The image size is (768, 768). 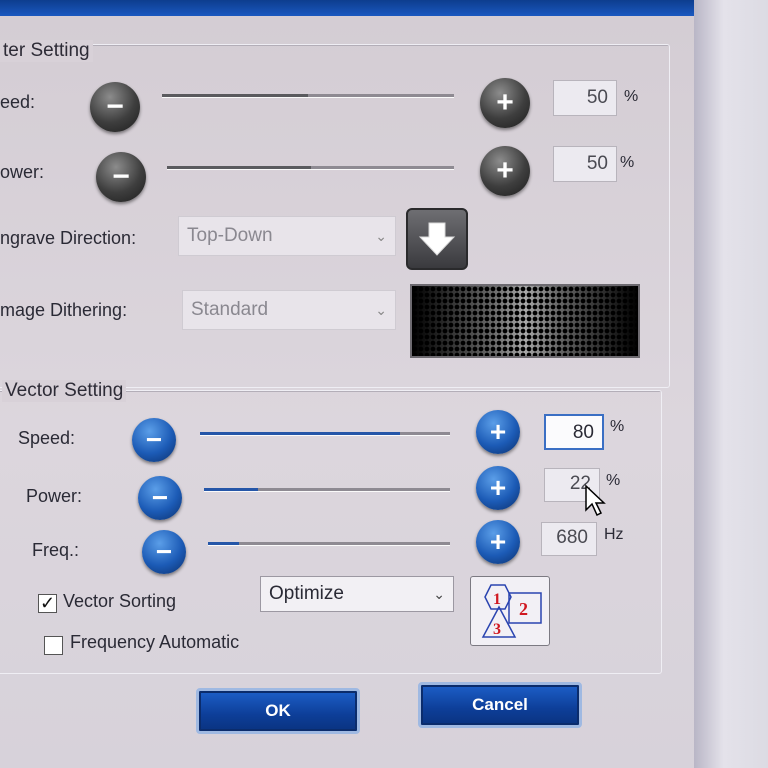 I want to click on window-background, so click(x=731, y=384).